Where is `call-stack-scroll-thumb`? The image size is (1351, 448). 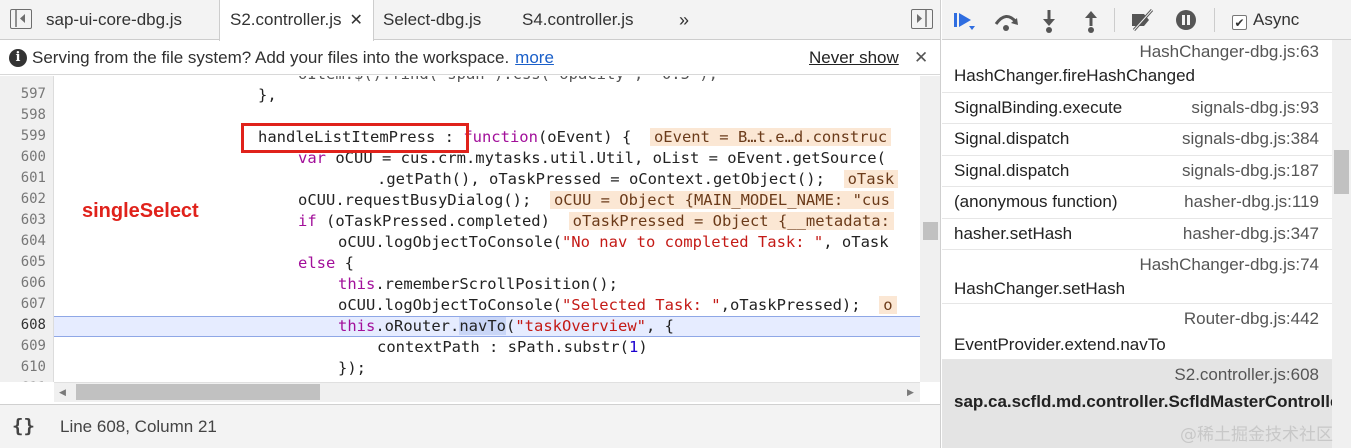 call-stack-scroll-thumb is located at coordinates (1341, 172).